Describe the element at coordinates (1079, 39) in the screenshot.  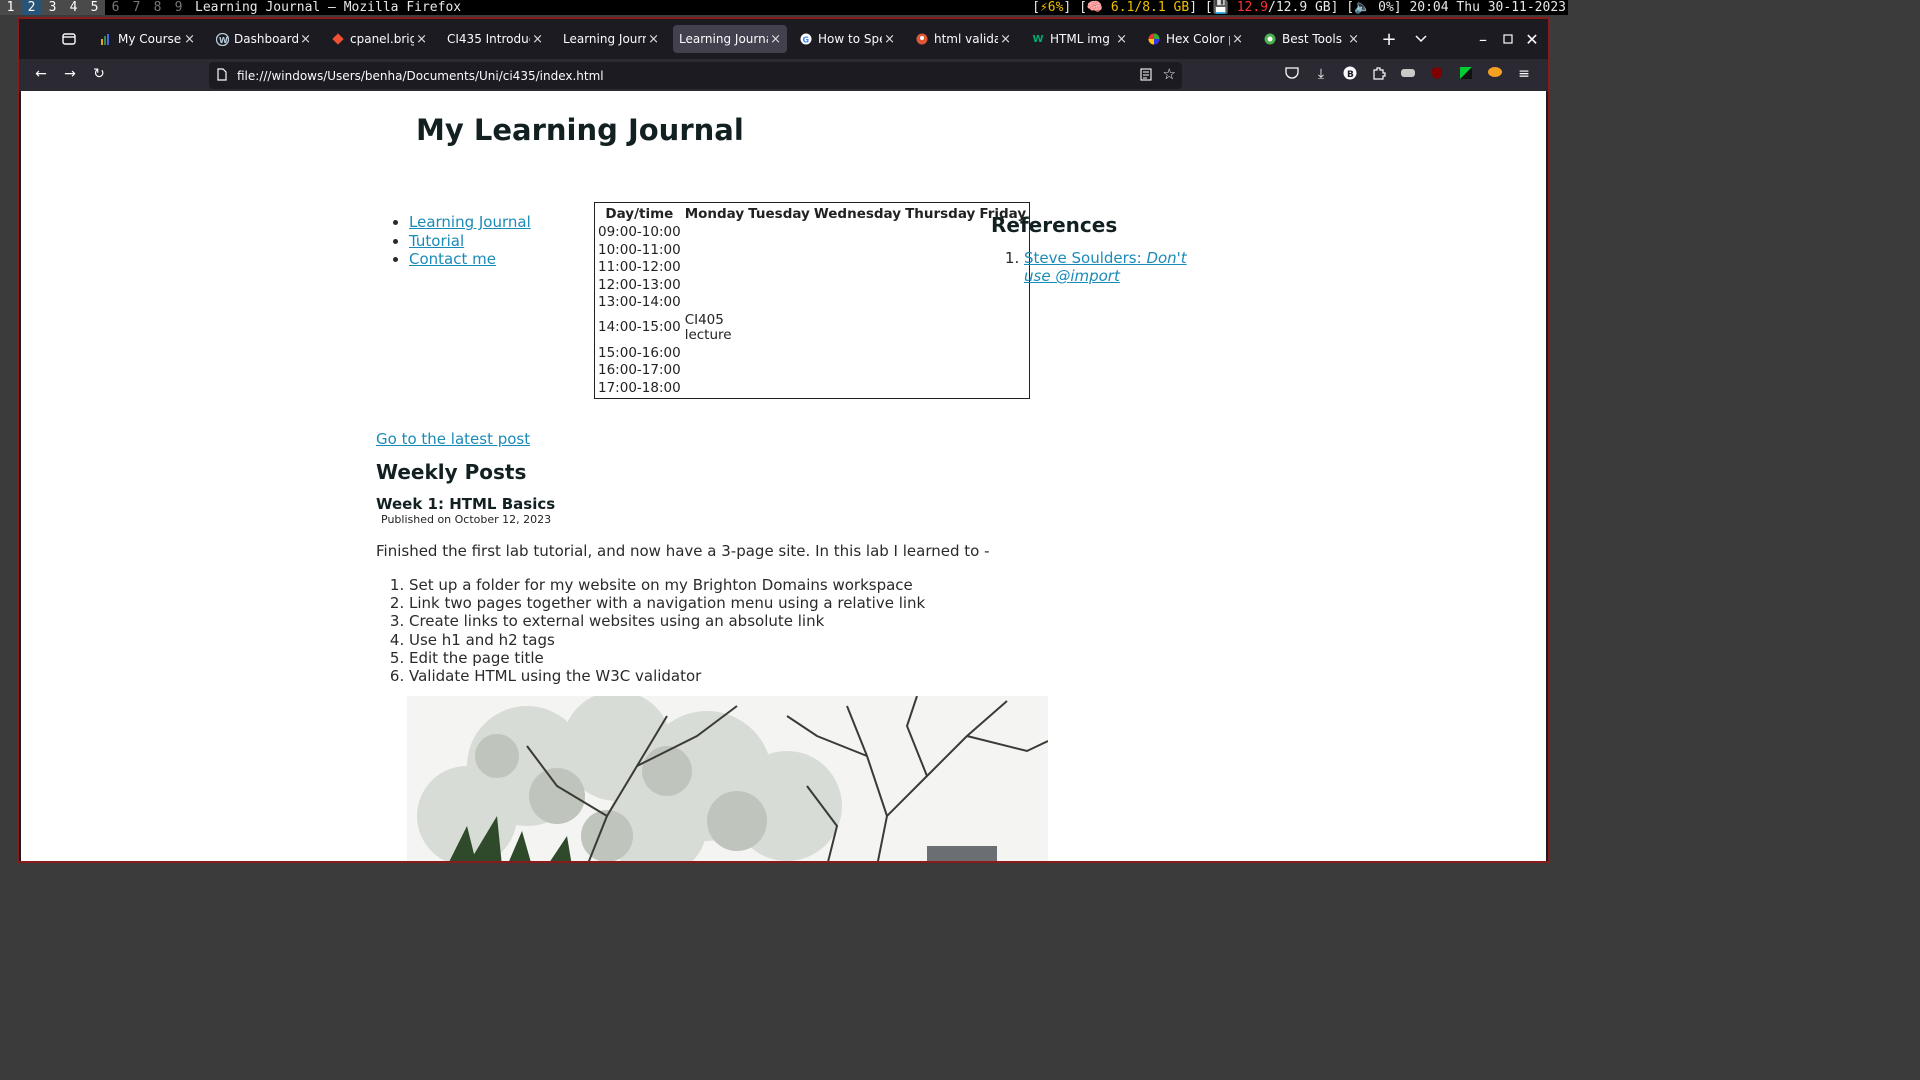
I see `tab-html-img: W HTML img ta×` at that location.